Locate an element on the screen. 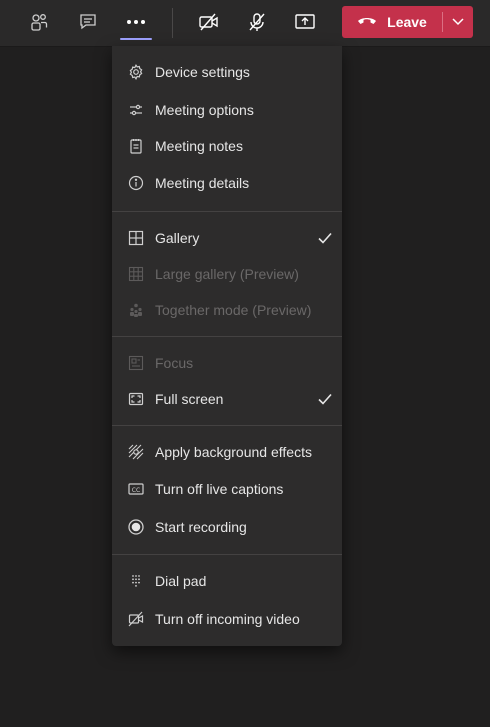 This screenshot has height=727, width=490. svg-text: CC is located at coordinates (136, 490).